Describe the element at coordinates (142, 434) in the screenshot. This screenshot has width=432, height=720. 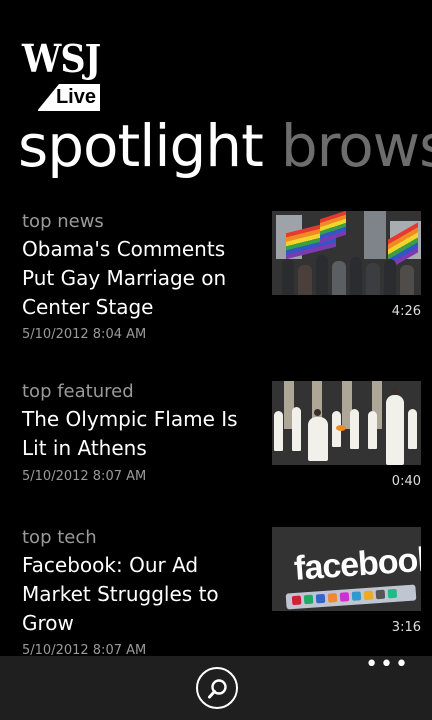
I see `story-headline: The Olympic Flame Is Lit in Athens` at that location.